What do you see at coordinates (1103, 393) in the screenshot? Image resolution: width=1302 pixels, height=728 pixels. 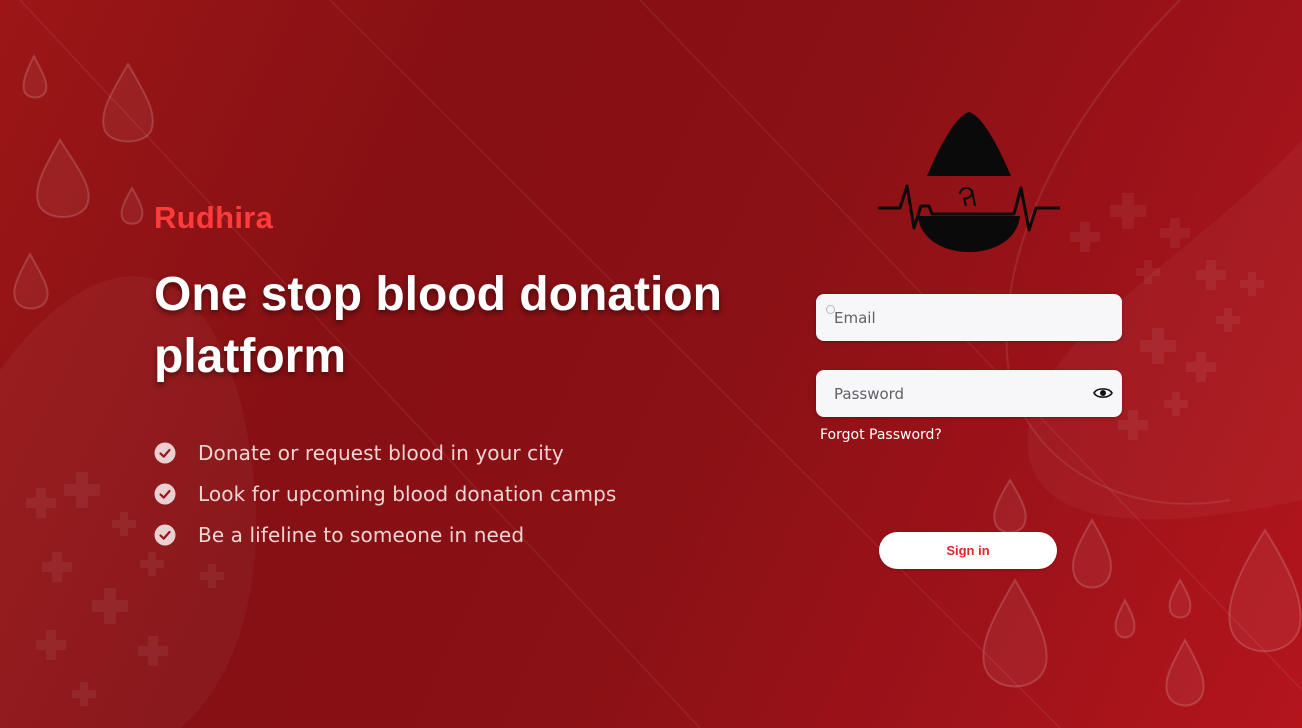 I see `eye-icon` at bounding box center [1103, 393].